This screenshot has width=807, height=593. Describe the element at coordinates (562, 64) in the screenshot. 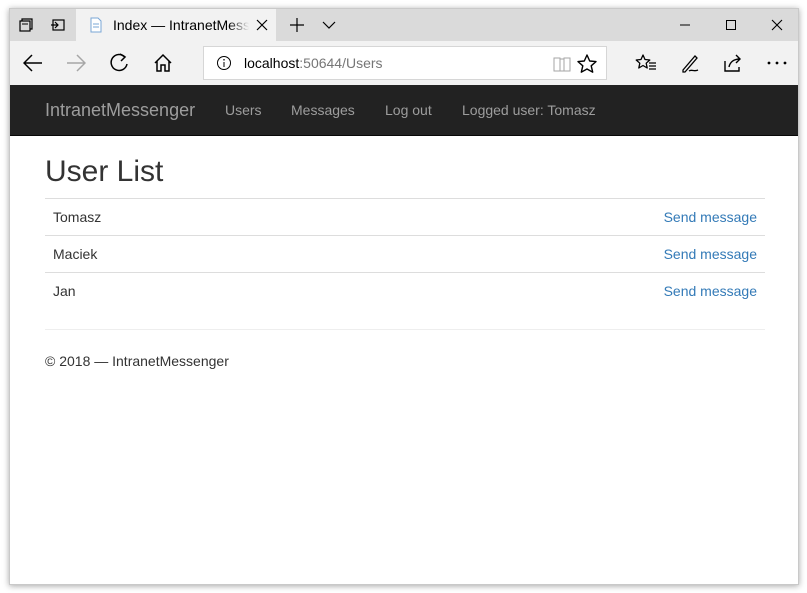

I see `reading-view-icon` at that location.